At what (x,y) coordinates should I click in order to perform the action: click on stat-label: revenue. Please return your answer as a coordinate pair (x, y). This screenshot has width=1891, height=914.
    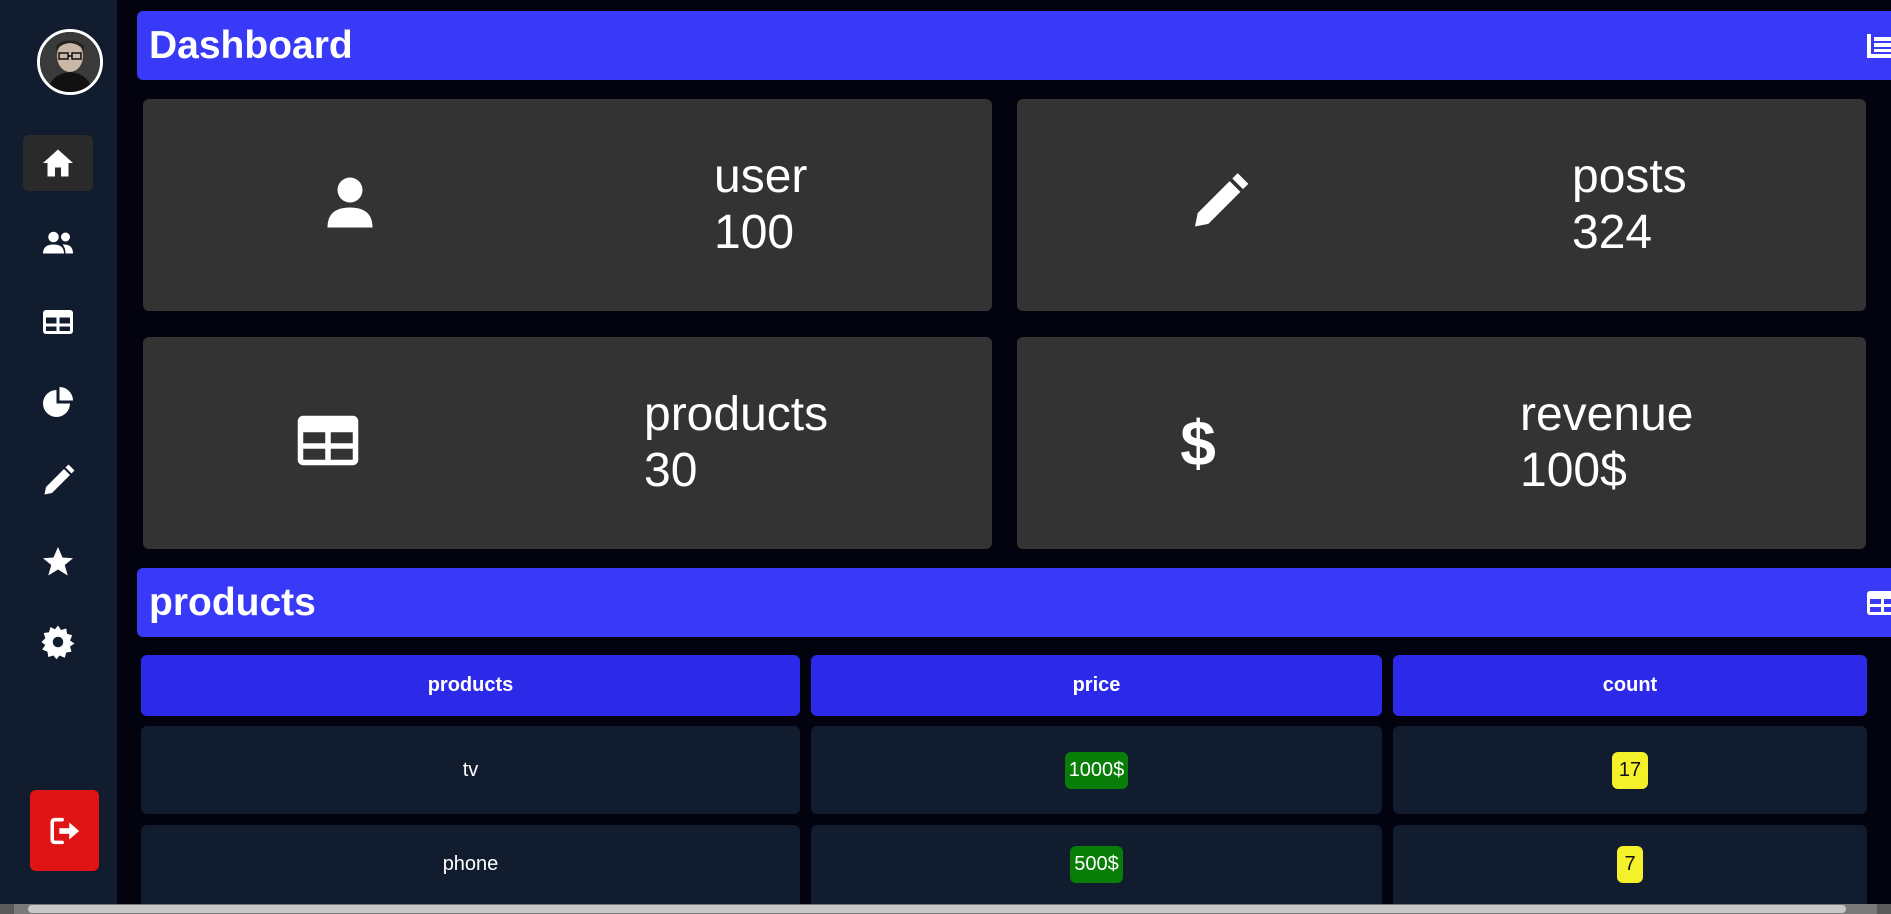
    Looking at the image, I should click on (1607, 414).